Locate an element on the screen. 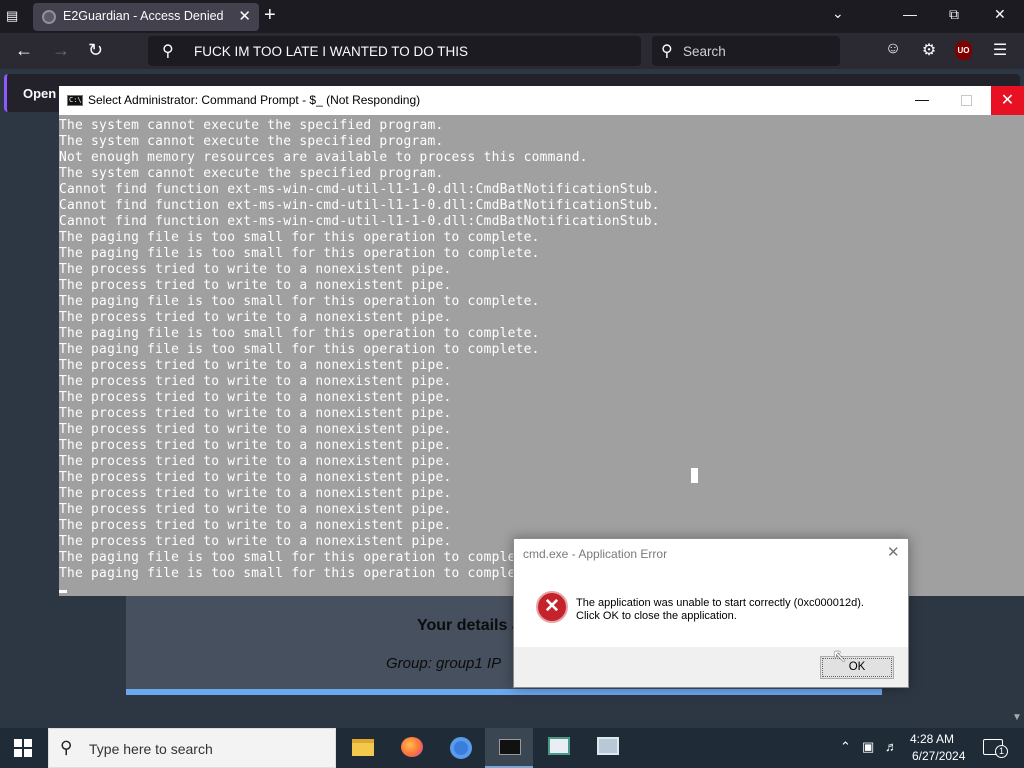 The height and width of the screenshot is (768, 1024). tab-list-icon: ▤ is located at coordinates (15, 16).